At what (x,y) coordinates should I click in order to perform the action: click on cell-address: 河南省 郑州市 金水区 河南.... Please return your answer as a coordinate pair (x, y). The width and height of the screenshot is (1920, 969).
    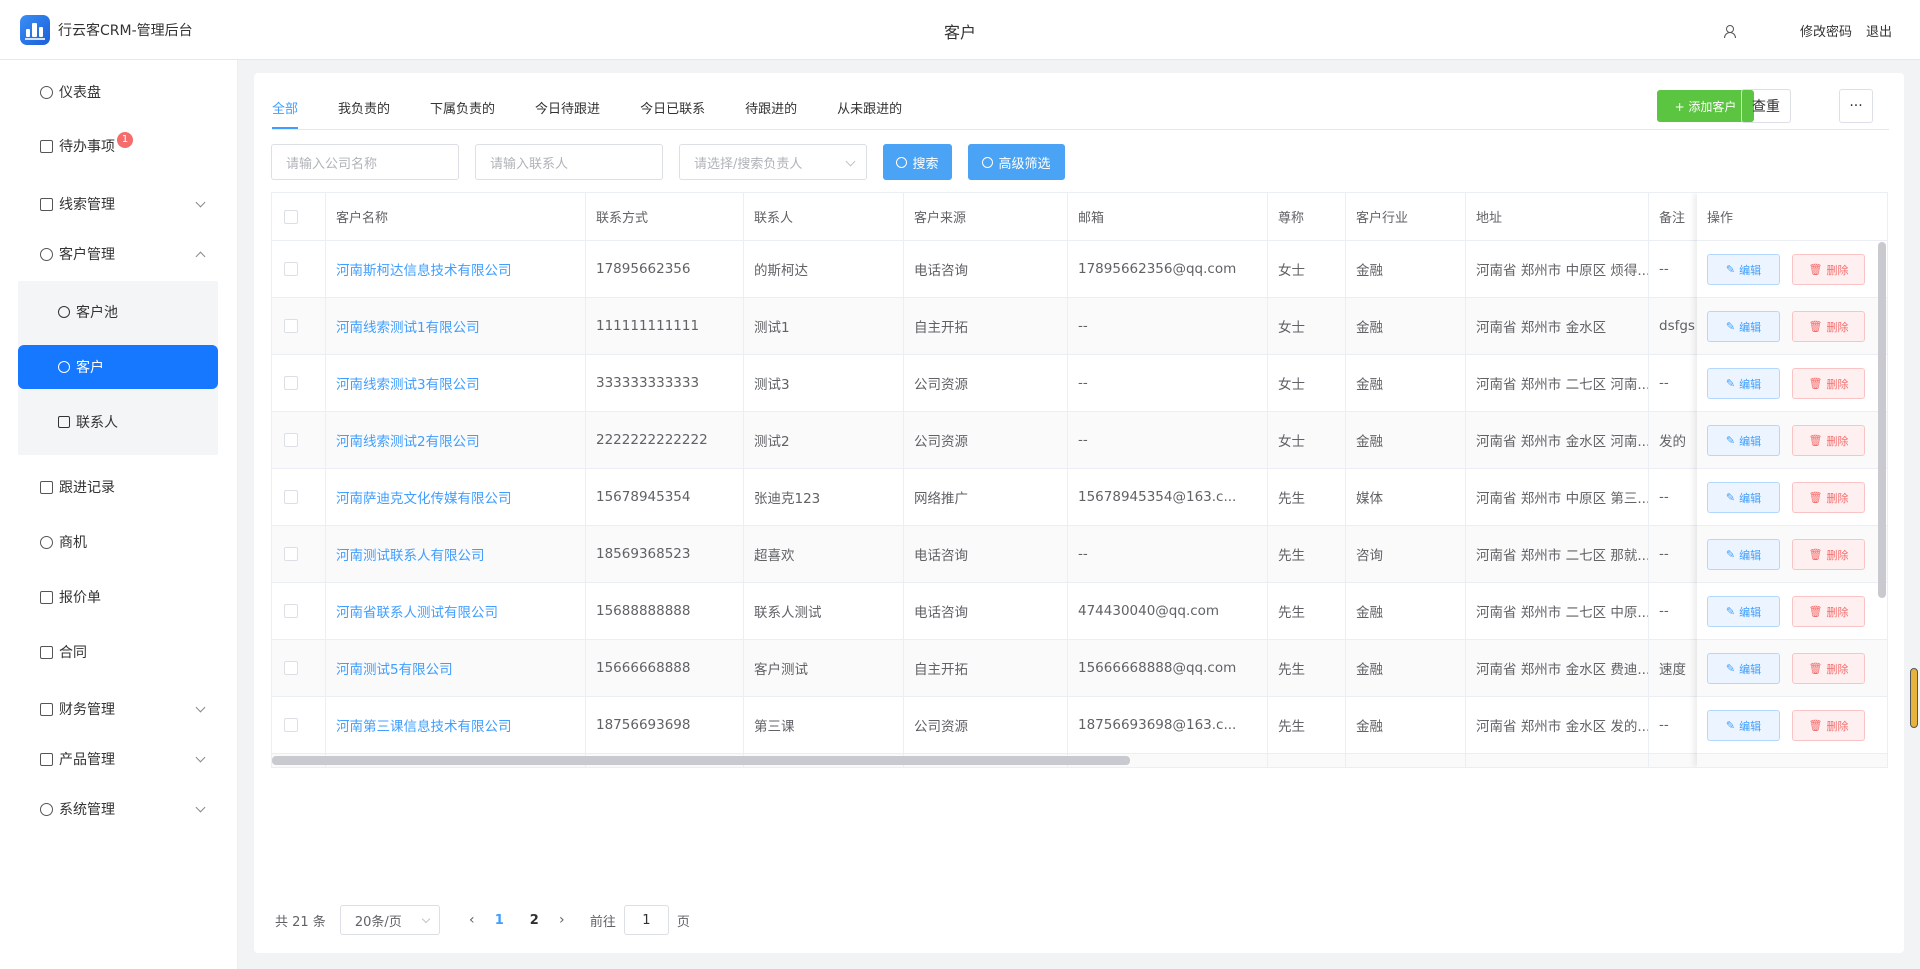
    Looking at the image, I should click on (1557, 440).